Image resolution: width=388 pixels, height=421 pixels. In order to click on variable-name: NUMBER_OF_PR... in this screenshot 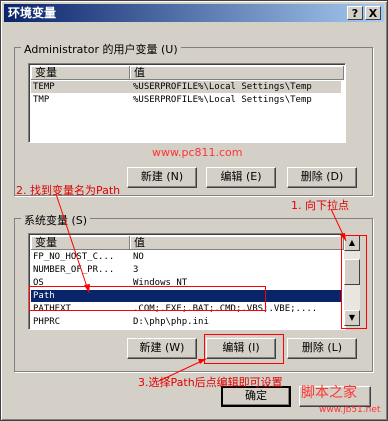, I will do `click(74, 270)`.